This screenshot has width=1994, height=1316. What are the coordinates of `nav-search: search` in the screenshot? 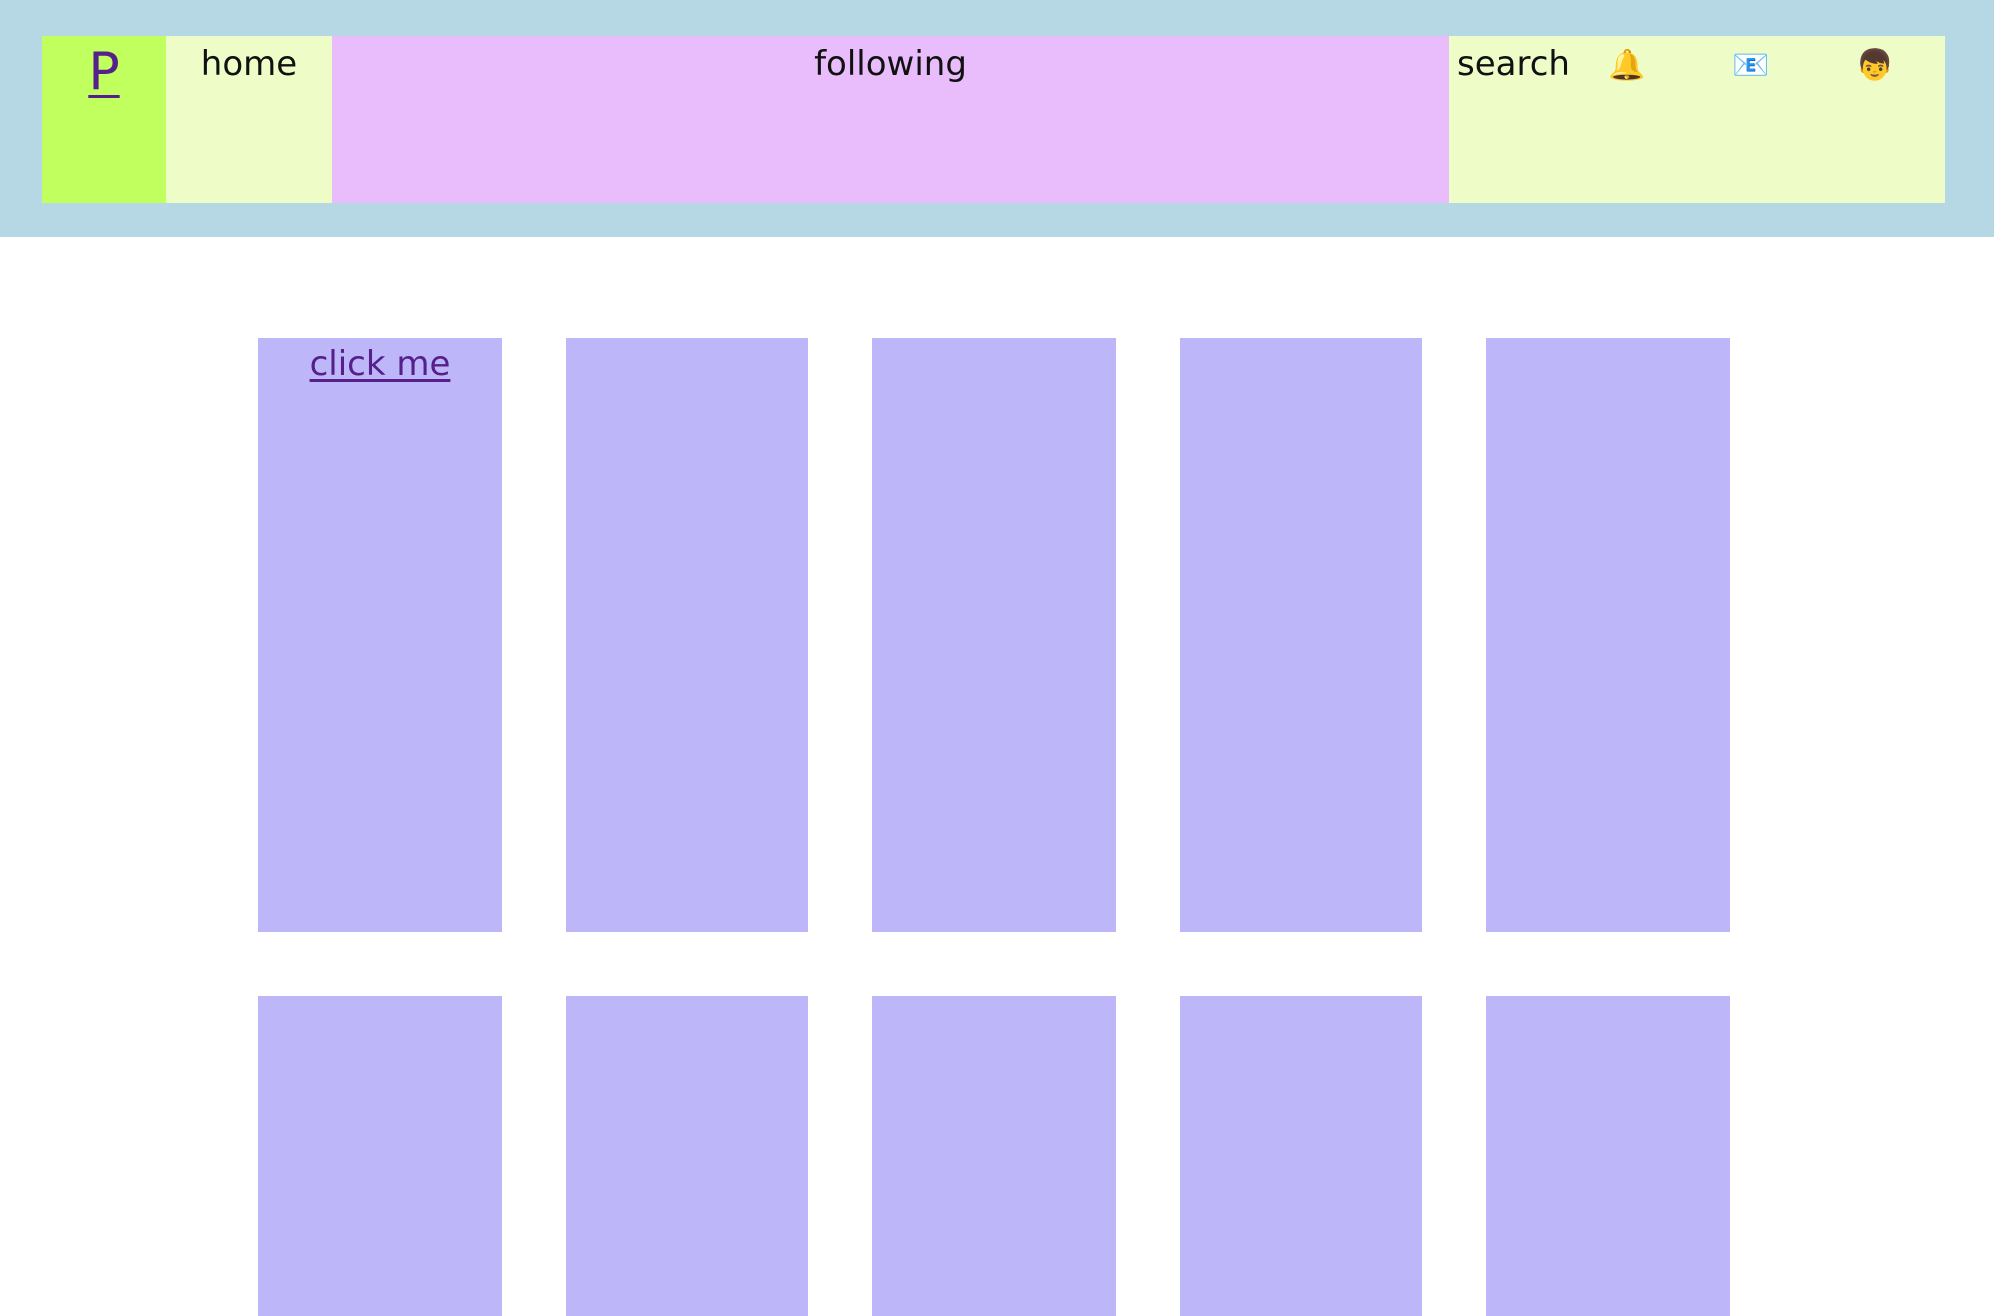 It's located at (1513, 64).